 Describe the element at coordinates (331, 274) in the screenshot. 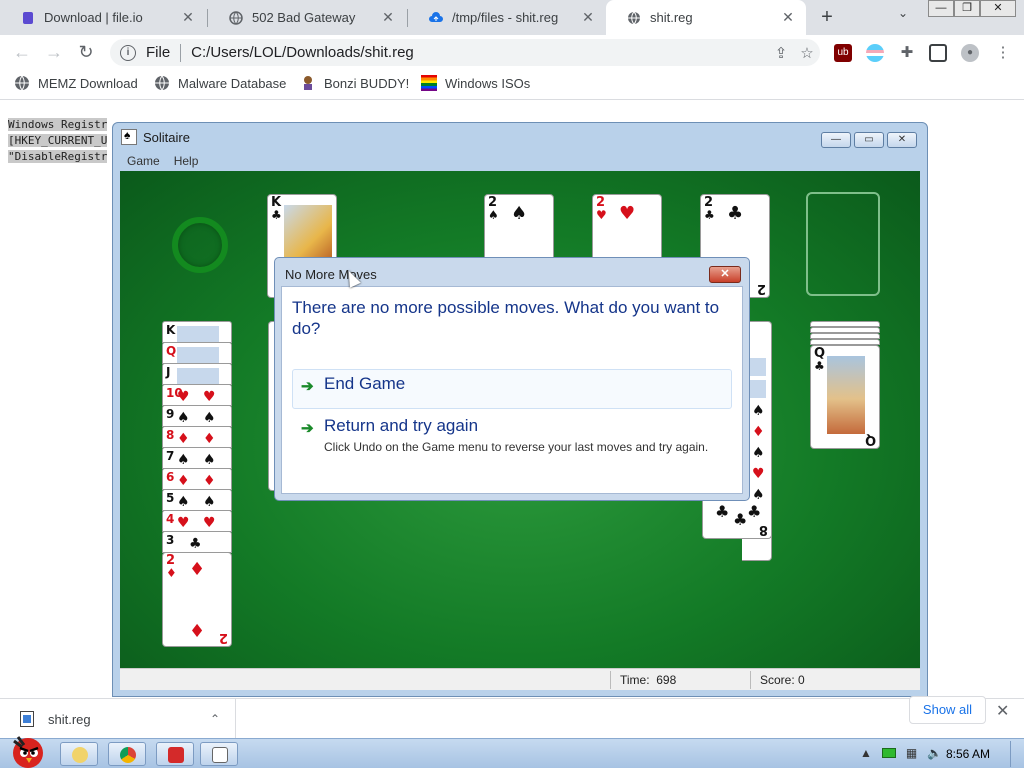

I see `dialog-title: No More Moves` at that location.